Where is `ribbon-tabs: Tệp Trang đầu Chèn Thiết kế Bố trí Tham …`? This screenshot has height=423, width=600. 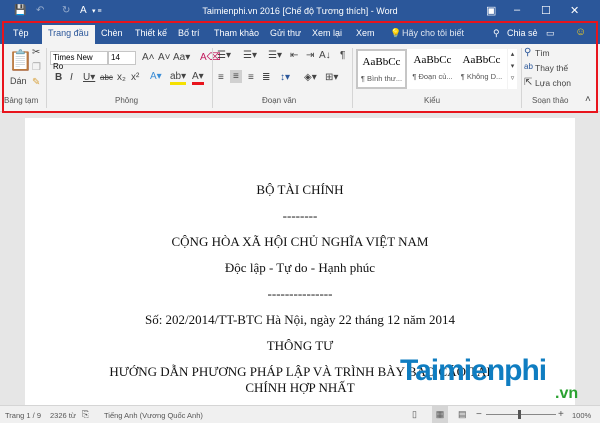 ribbon-tabs: Tệp Trang đầu Chèn Thiết kế Bố trí Tham … is located at coordinates (300, 33).